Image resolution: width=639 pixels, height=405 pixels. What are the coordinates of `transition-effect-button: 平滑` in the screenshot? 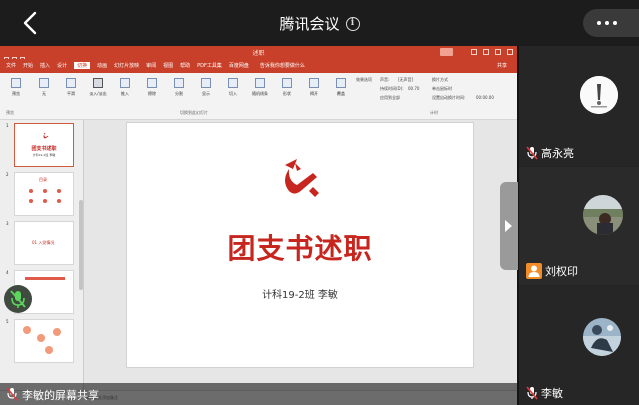 It's located at (71, 87).